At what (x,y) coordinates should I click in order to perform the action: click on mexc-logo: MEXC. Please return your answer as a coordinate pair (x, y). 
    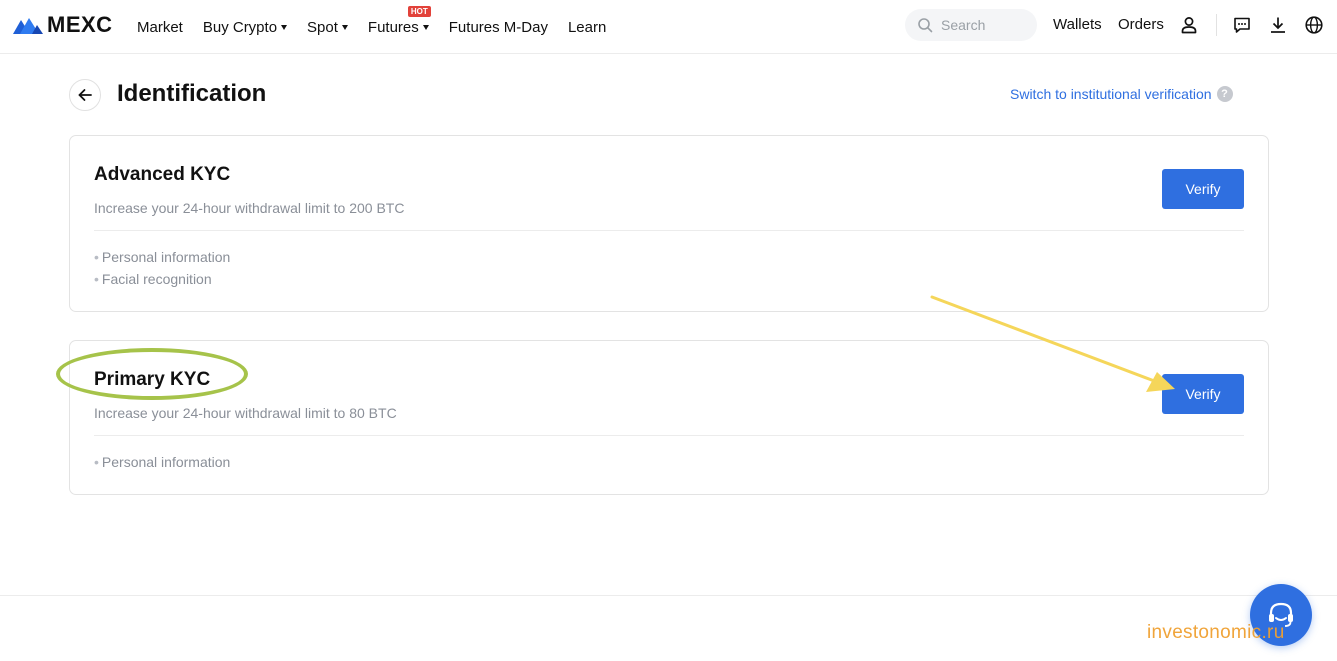
    Looking at the image, I should click on (62, 25).